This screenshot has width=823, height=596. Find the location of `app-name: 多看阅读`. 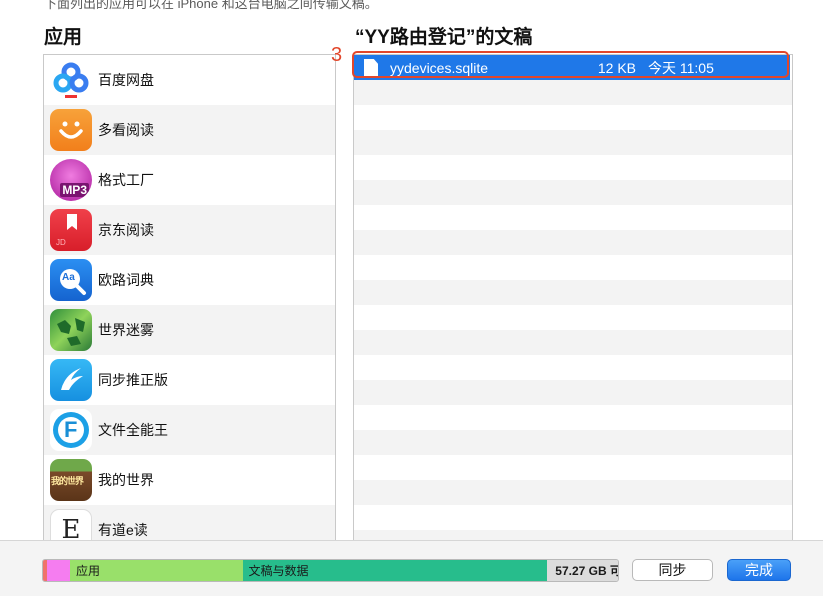

app-name: 多看阅读 is located at coordinates (126, 130).